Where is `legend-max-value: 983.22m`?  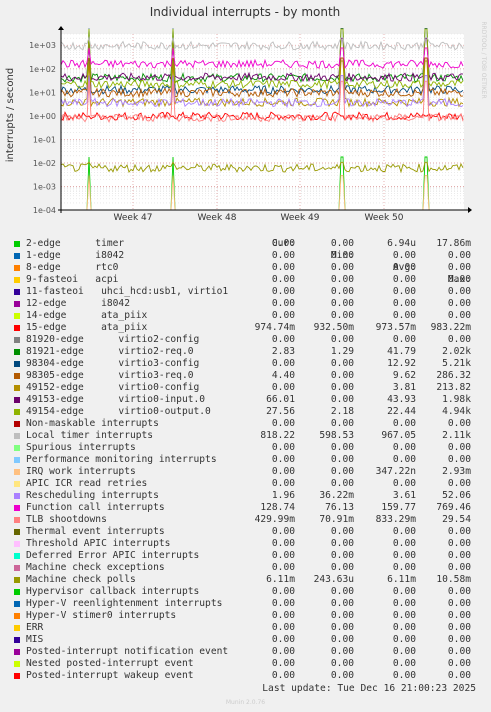
legend-max-value: 983.22m is located at coordinates (450, 327).